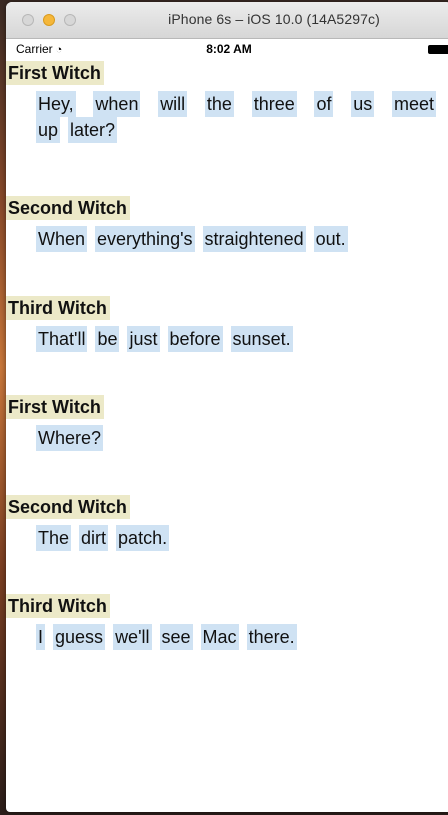  I want to click on word: later?, so click(93, 130).